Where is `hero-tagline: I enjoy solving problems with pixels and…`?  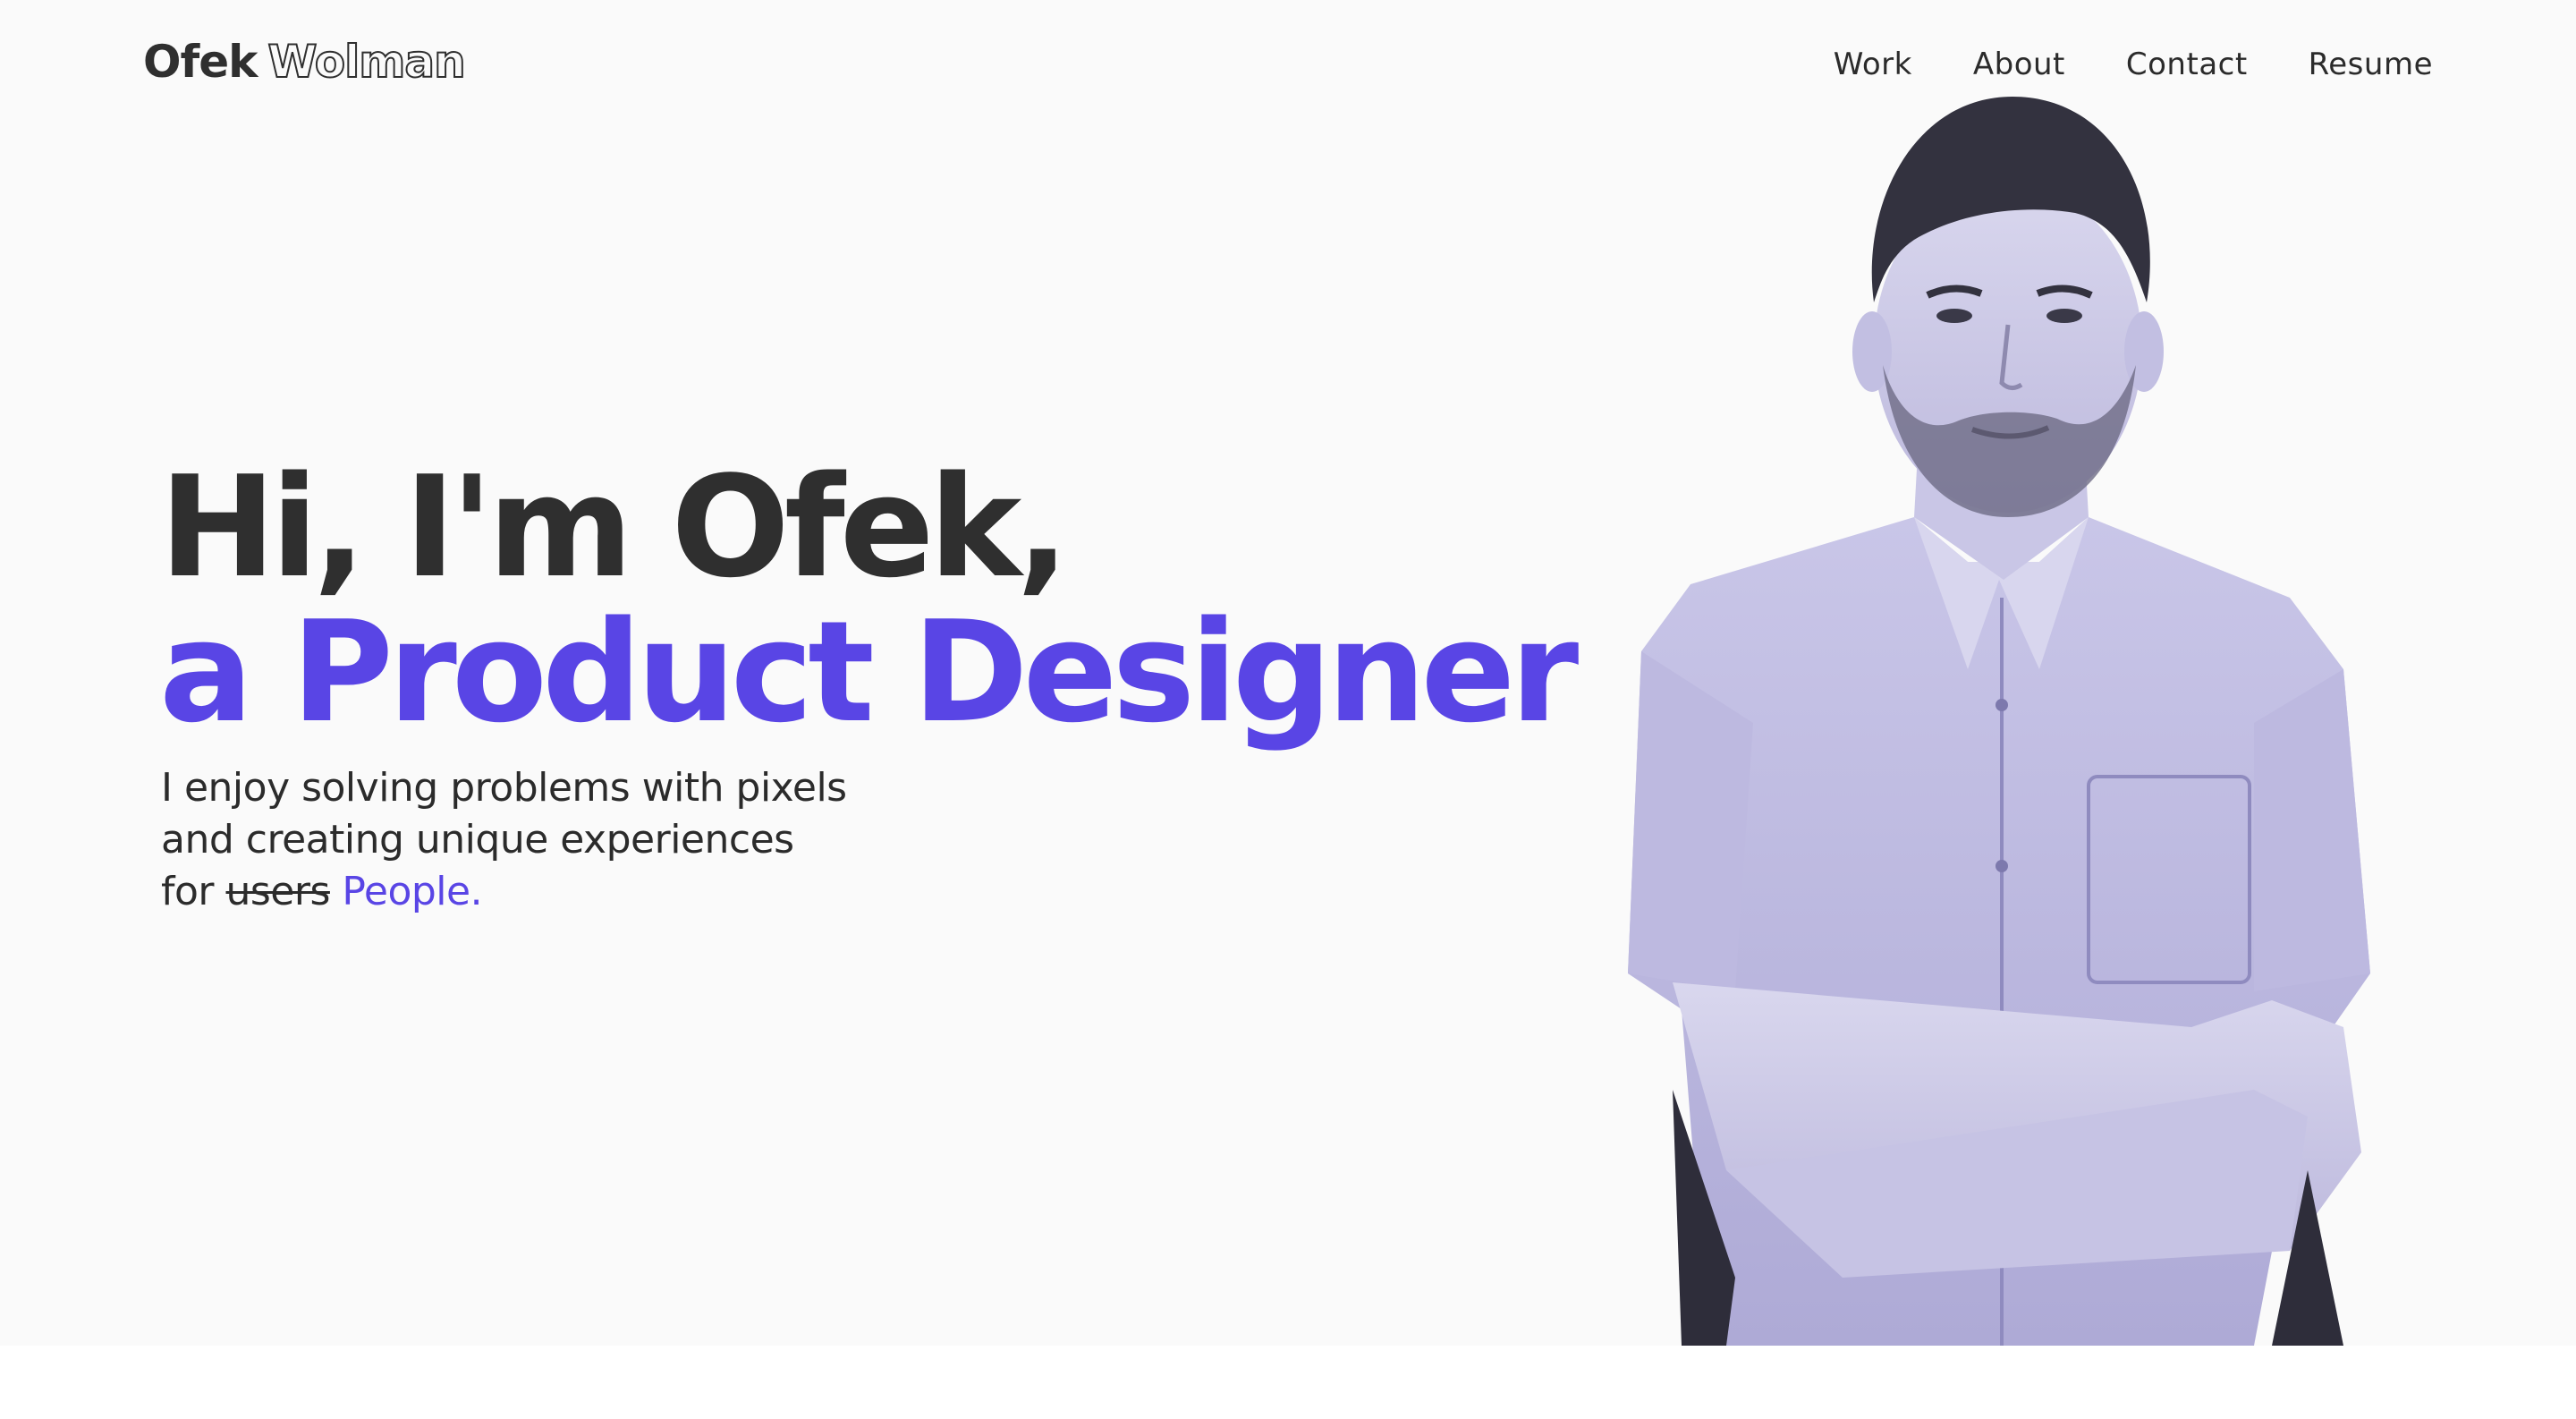 hero-tagline: I enjoy solving problems with pixels and… is located at coordinates (563, 840).